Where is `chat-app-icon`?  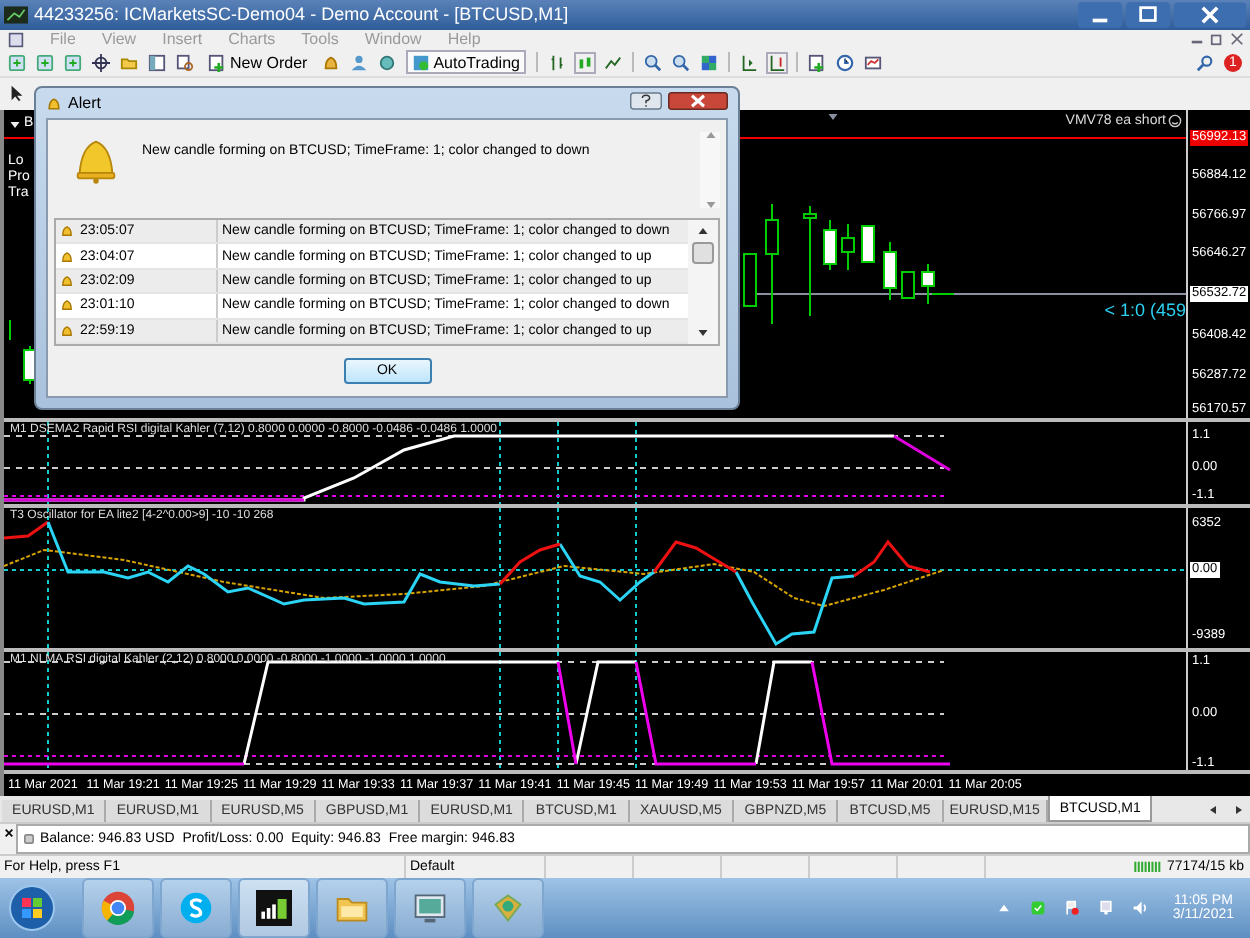
chat-app-icon is located at coordinates (196, 908).